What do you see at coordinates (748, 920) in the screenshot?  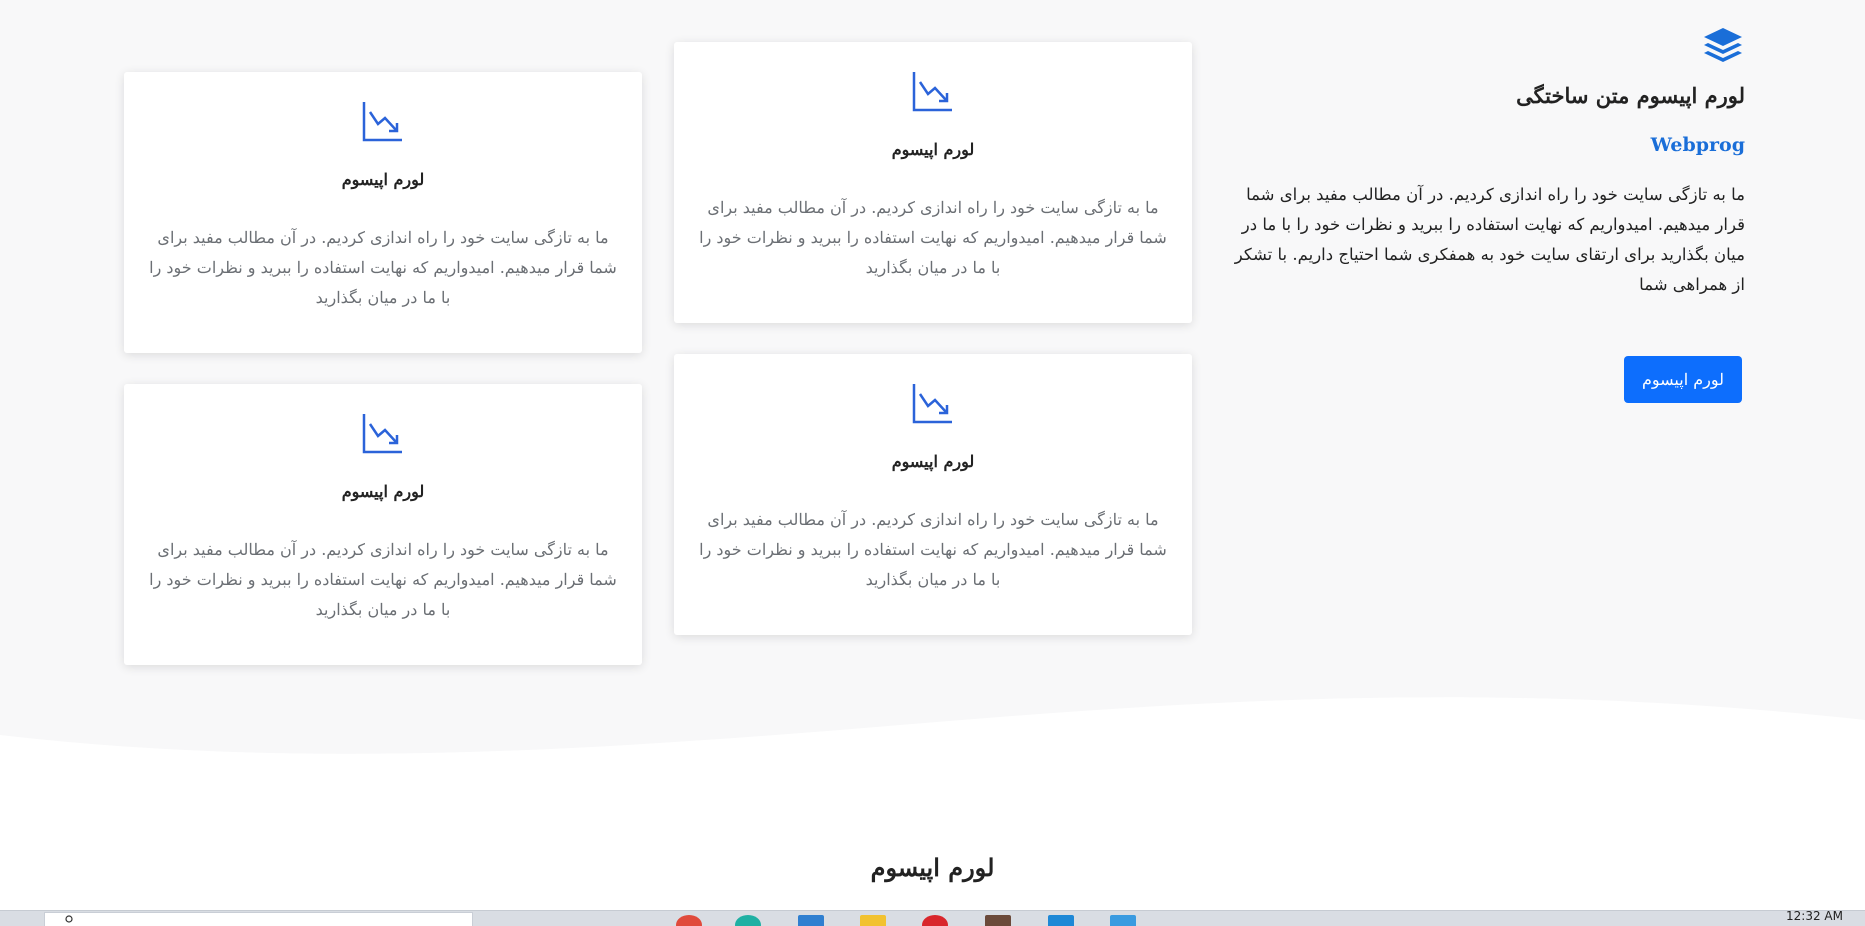 I see `edge-icon` at bounding box center [748, 920].